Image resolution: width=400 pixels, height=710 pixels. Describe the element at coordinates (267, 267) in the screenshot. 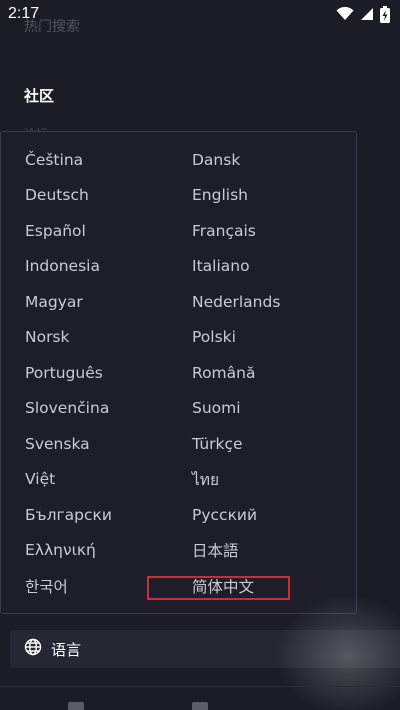

I see `language-option: Italiano` at that location.